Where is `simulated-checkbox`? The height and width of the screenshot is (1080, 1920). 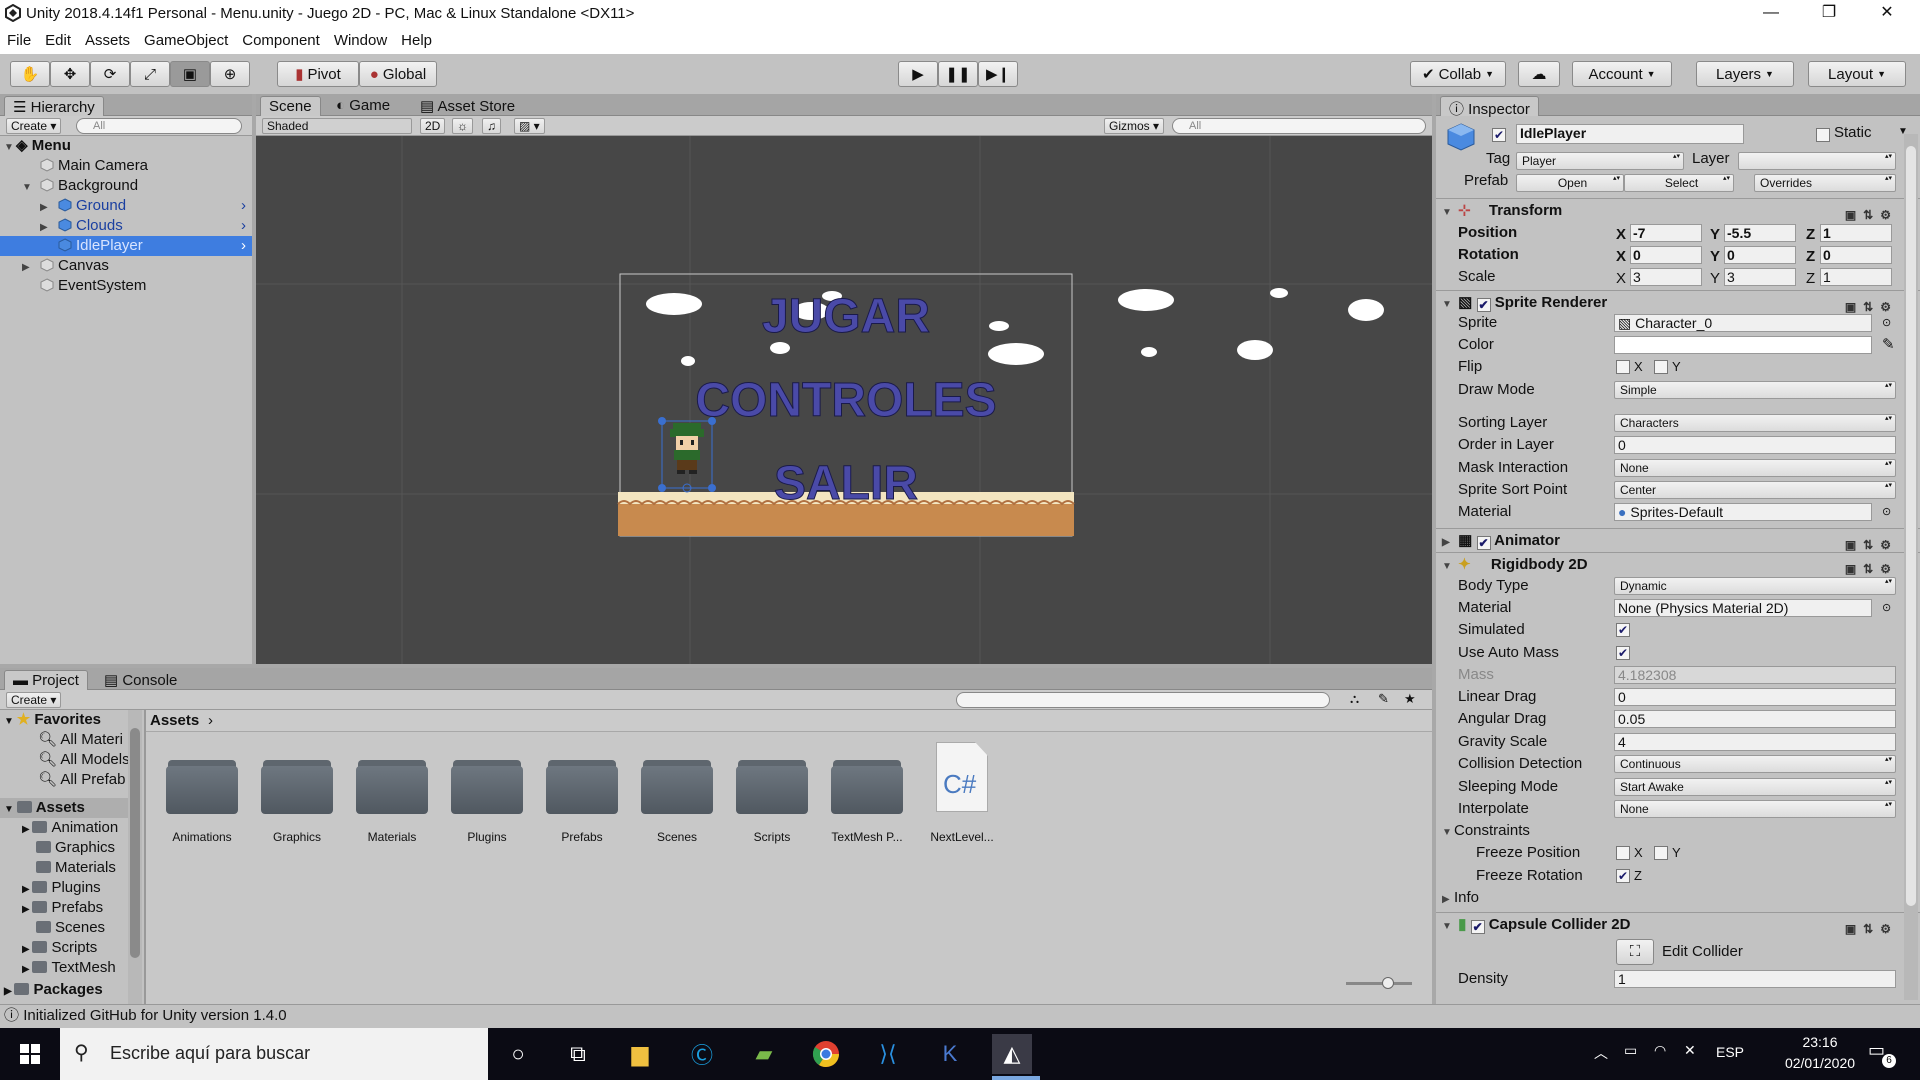
simulated-checkbox is located at coordinates (1623, 630).